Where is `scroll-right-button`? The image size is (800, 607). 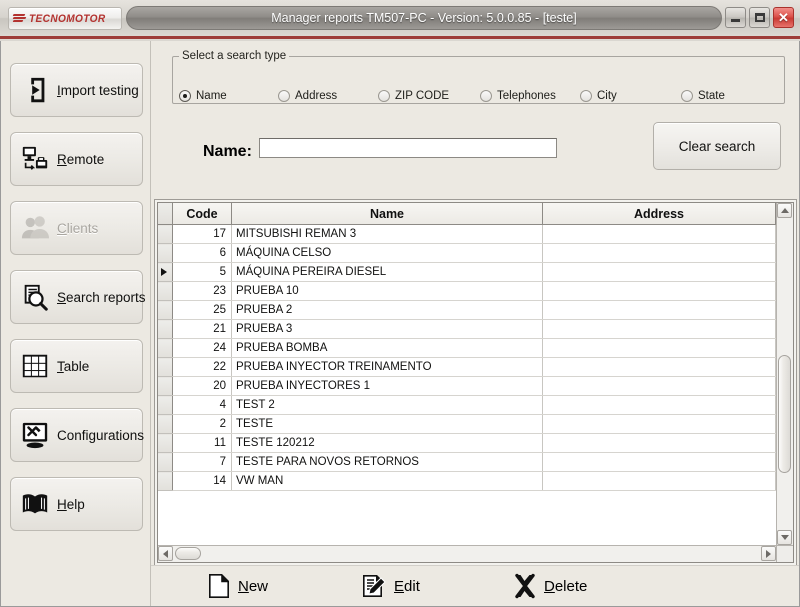 scroll-right-button is located at coordinates (768, 553).